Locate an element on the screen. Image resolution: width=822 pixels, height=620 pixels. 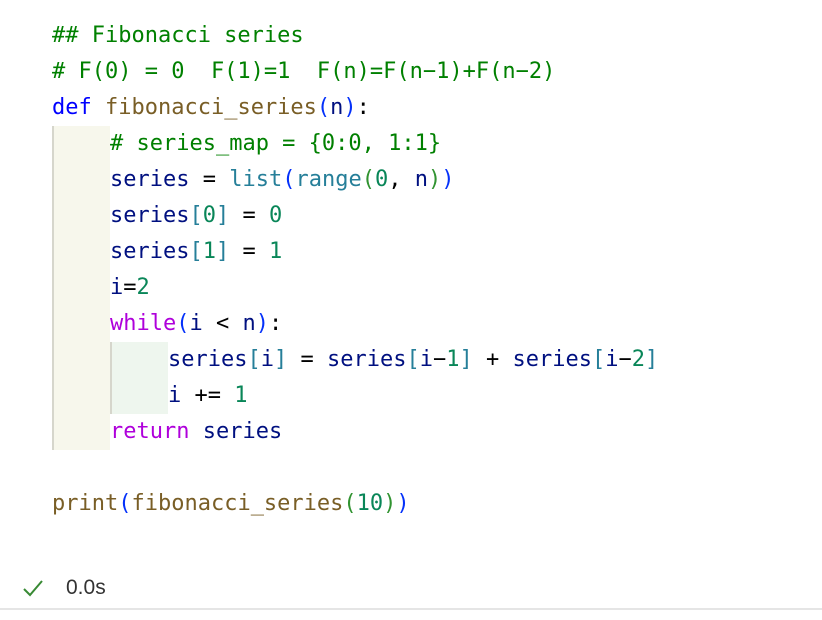
code-line: return series is located at coordinates (355, 432).